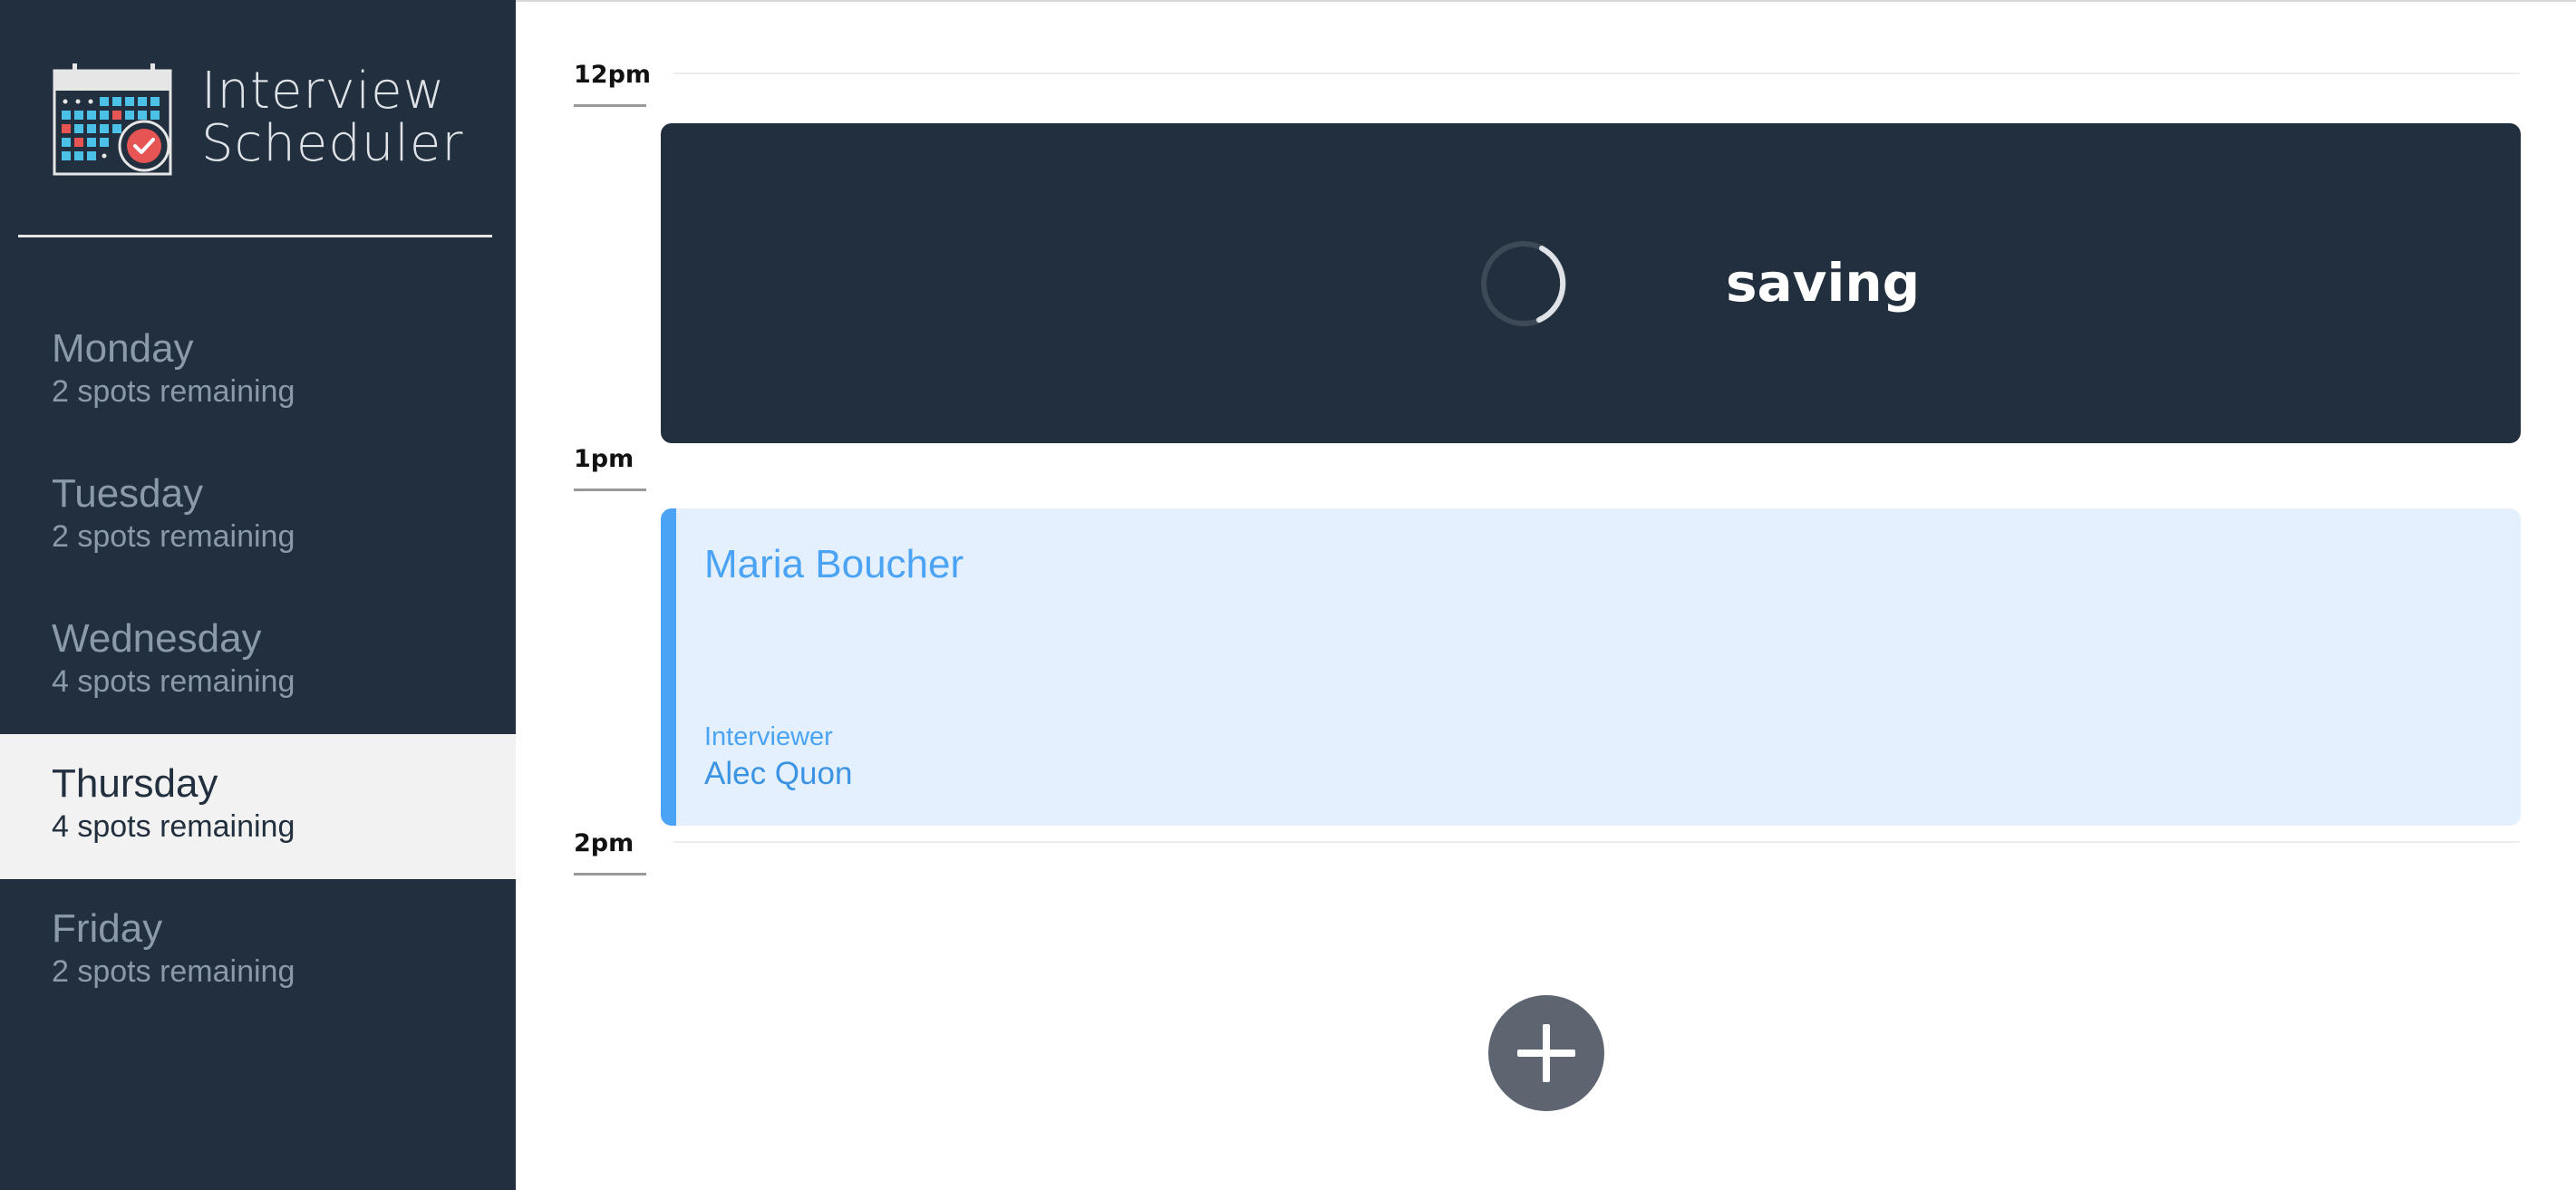 This screenshot has width=2576, height=1190. What do you see at coordinates (107, 928) in the screenshot?
I see `day-name: Friday` at bounding box center [107, 928].